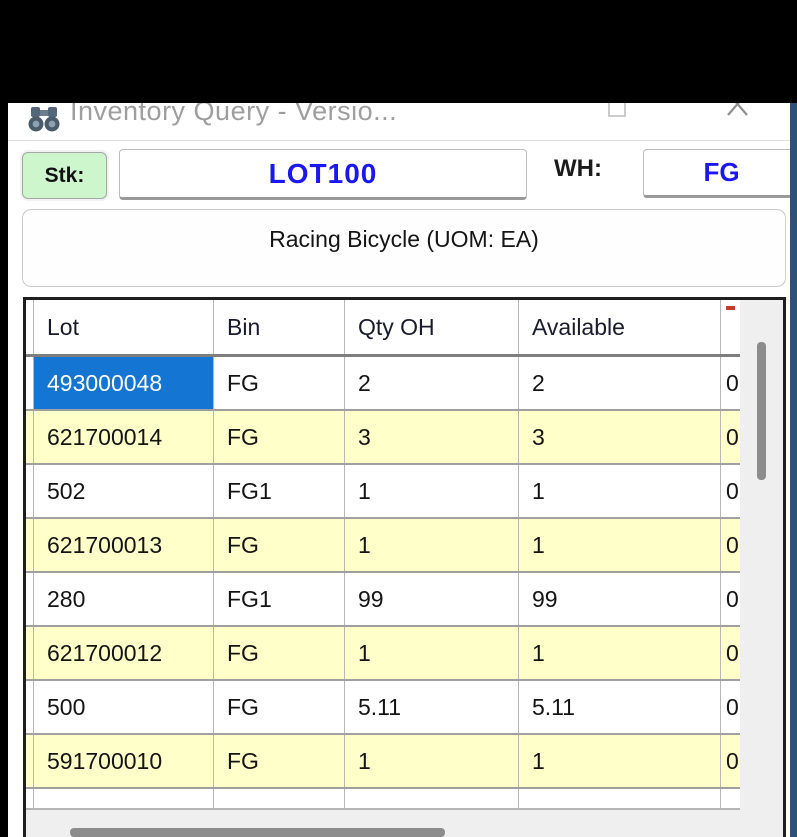 This screenshot has width=797, height=837. I want to click on stock-code-field: LOT100, so click(323, 174).